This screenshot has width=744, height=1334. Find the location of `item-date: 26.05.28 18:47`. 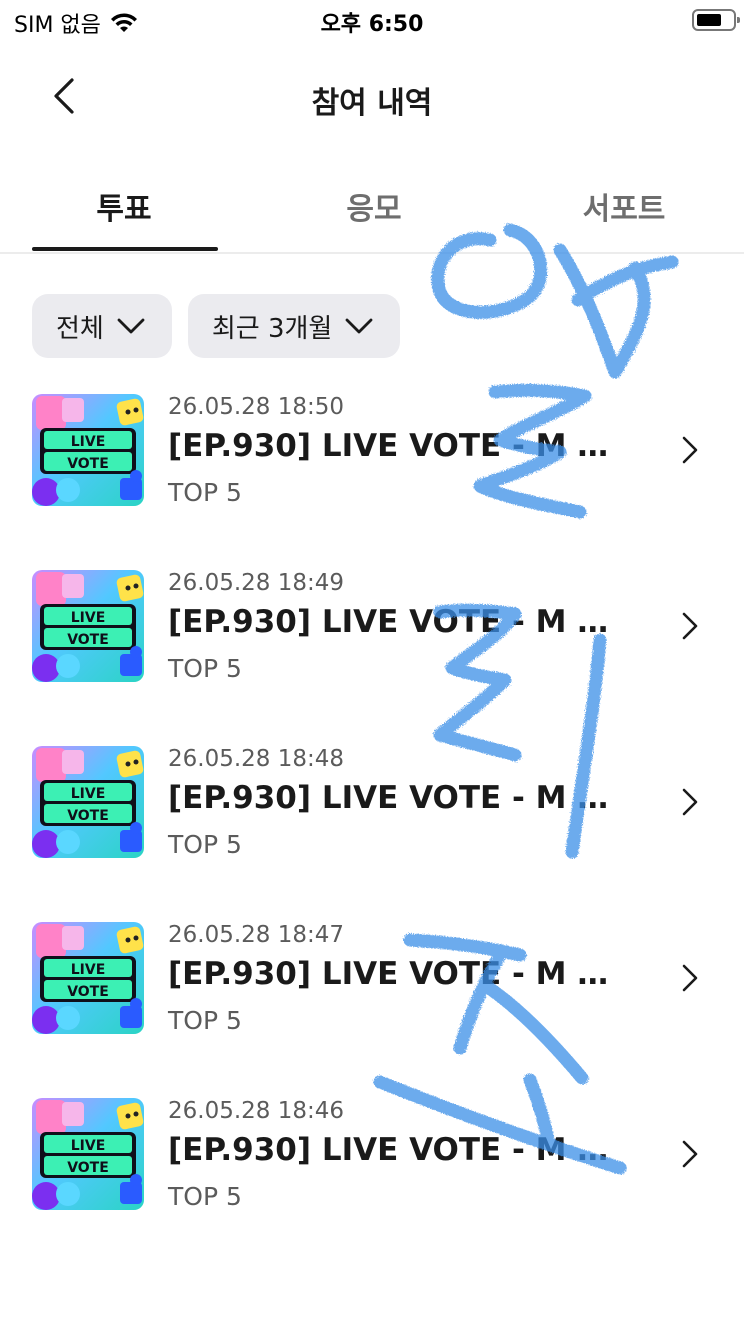

item-date: 26.05.28 18:47 is located at coordinates (256, 935).